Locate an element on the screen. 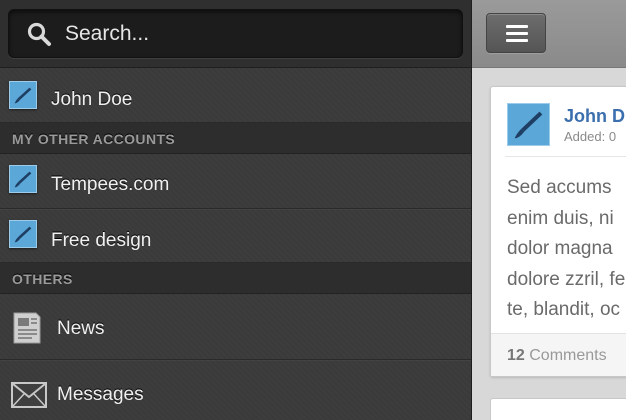  post-card-next is located at coordinates (558, 409).